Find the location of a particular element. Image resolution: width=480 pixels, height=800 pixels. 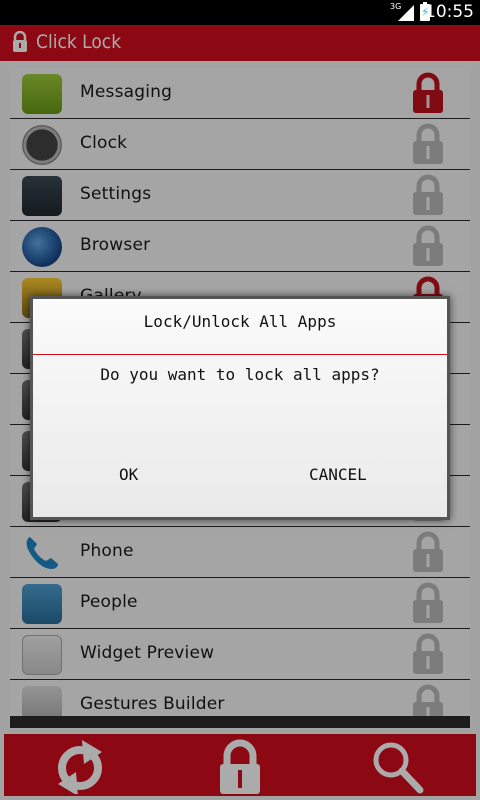

cancel-button: CANCEL is located at coordinates (338, 474).